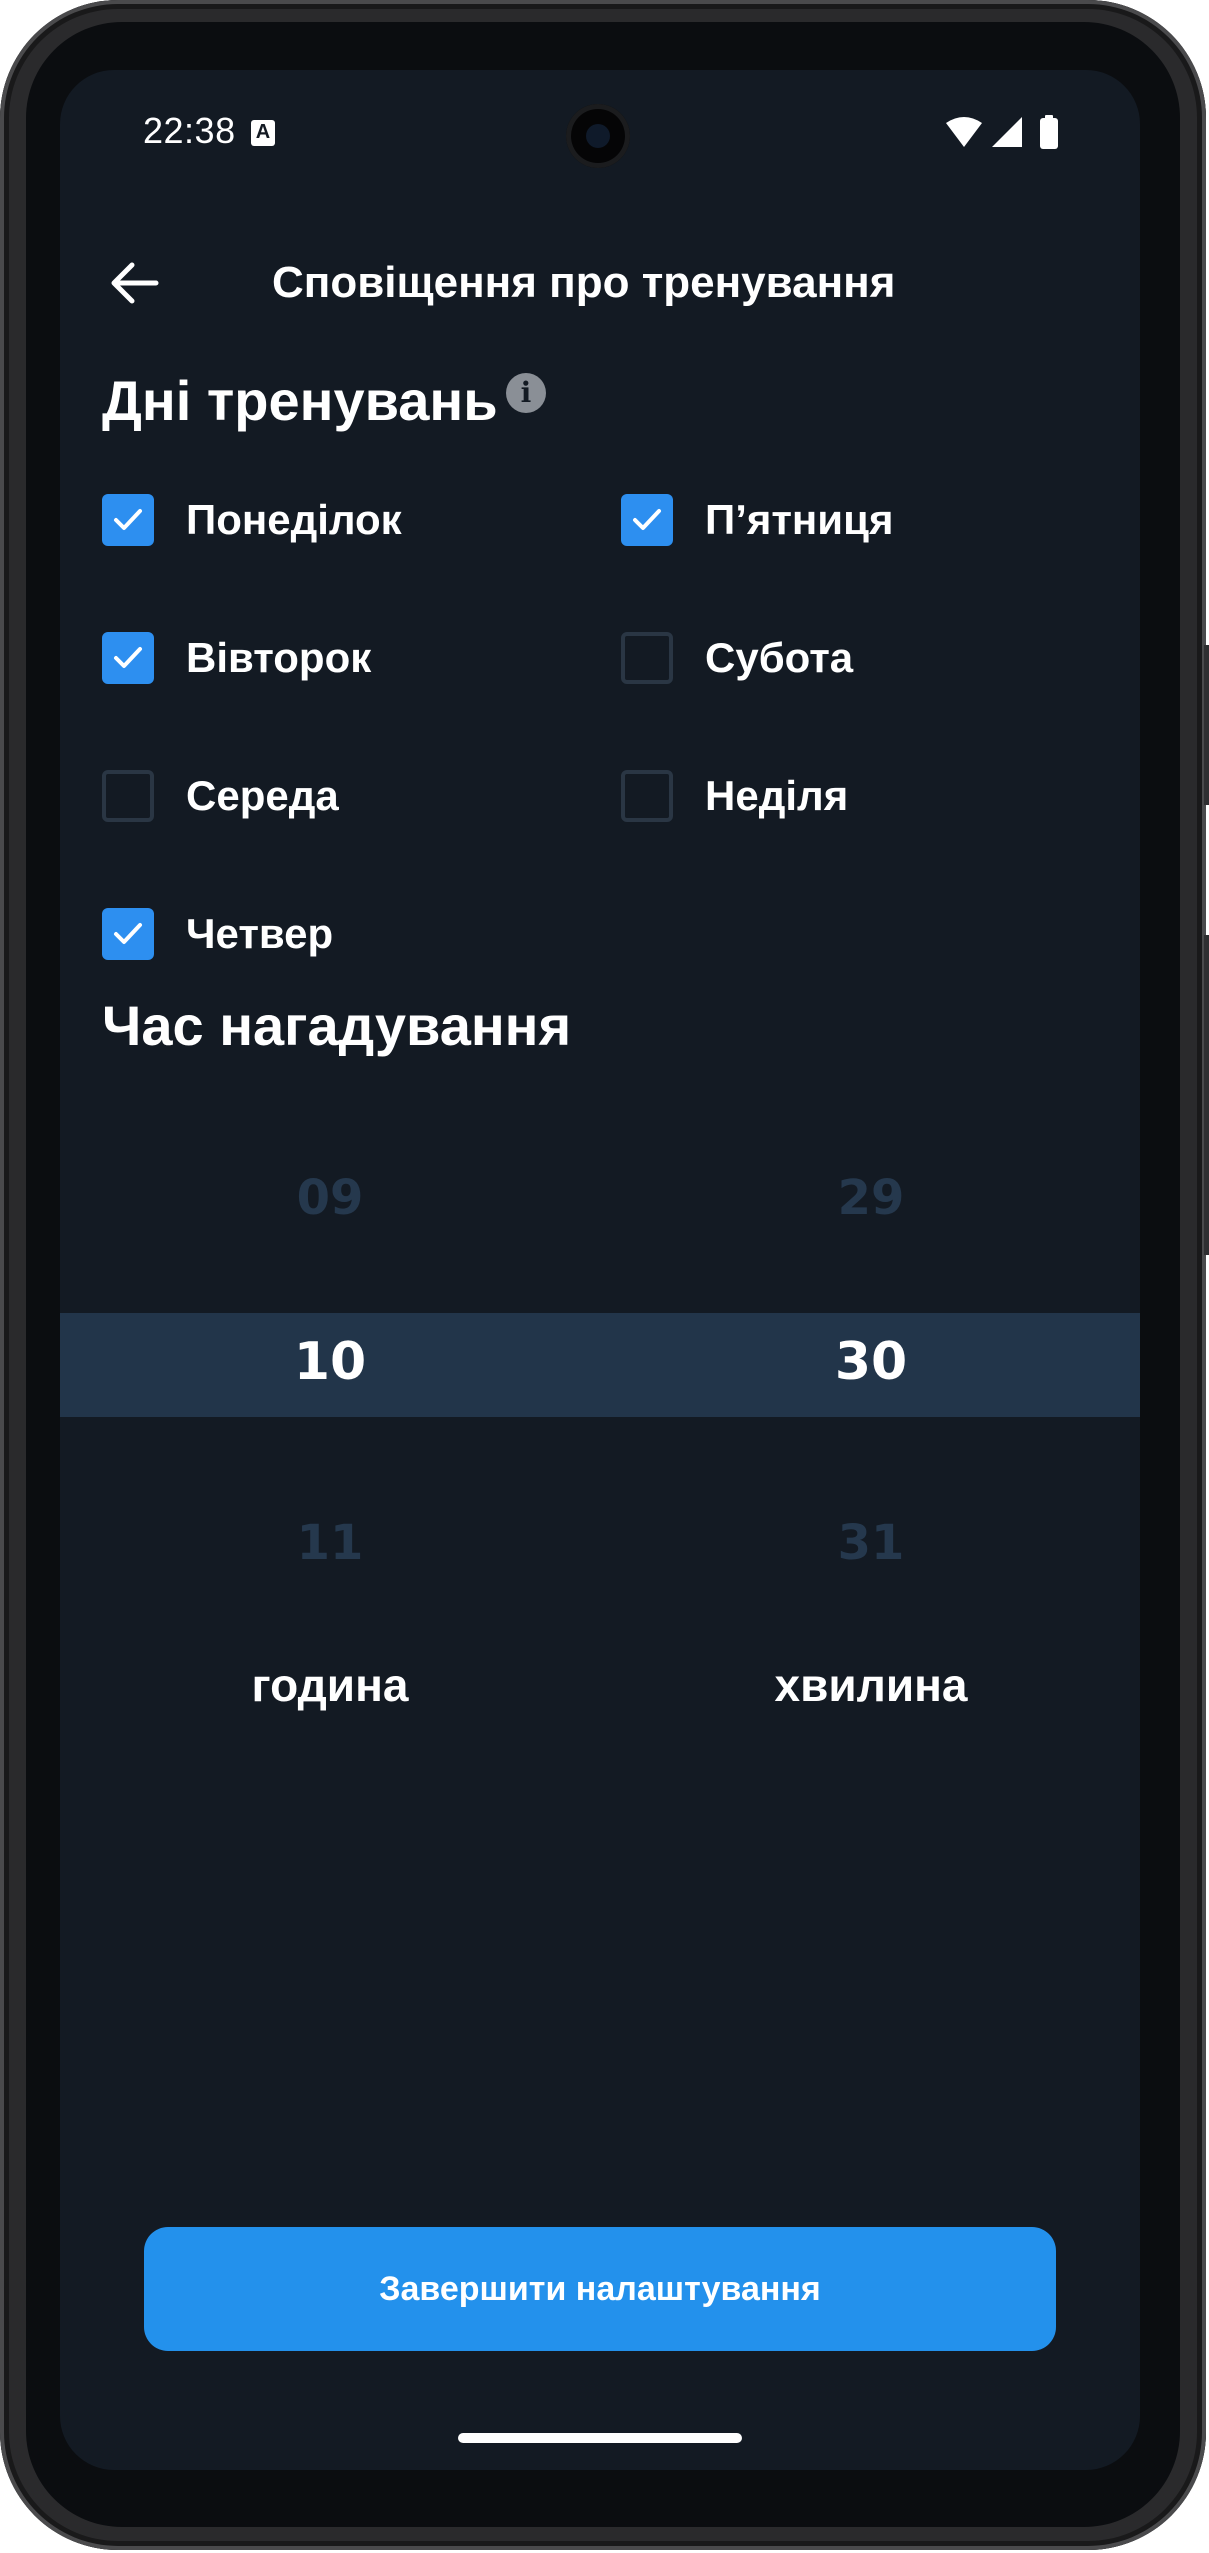 The height and width of the screenshot is (2553, 1209). Describe the element at coordinates (871, 1362) in the screenshot. I see `minute-selected: 30` at that location.